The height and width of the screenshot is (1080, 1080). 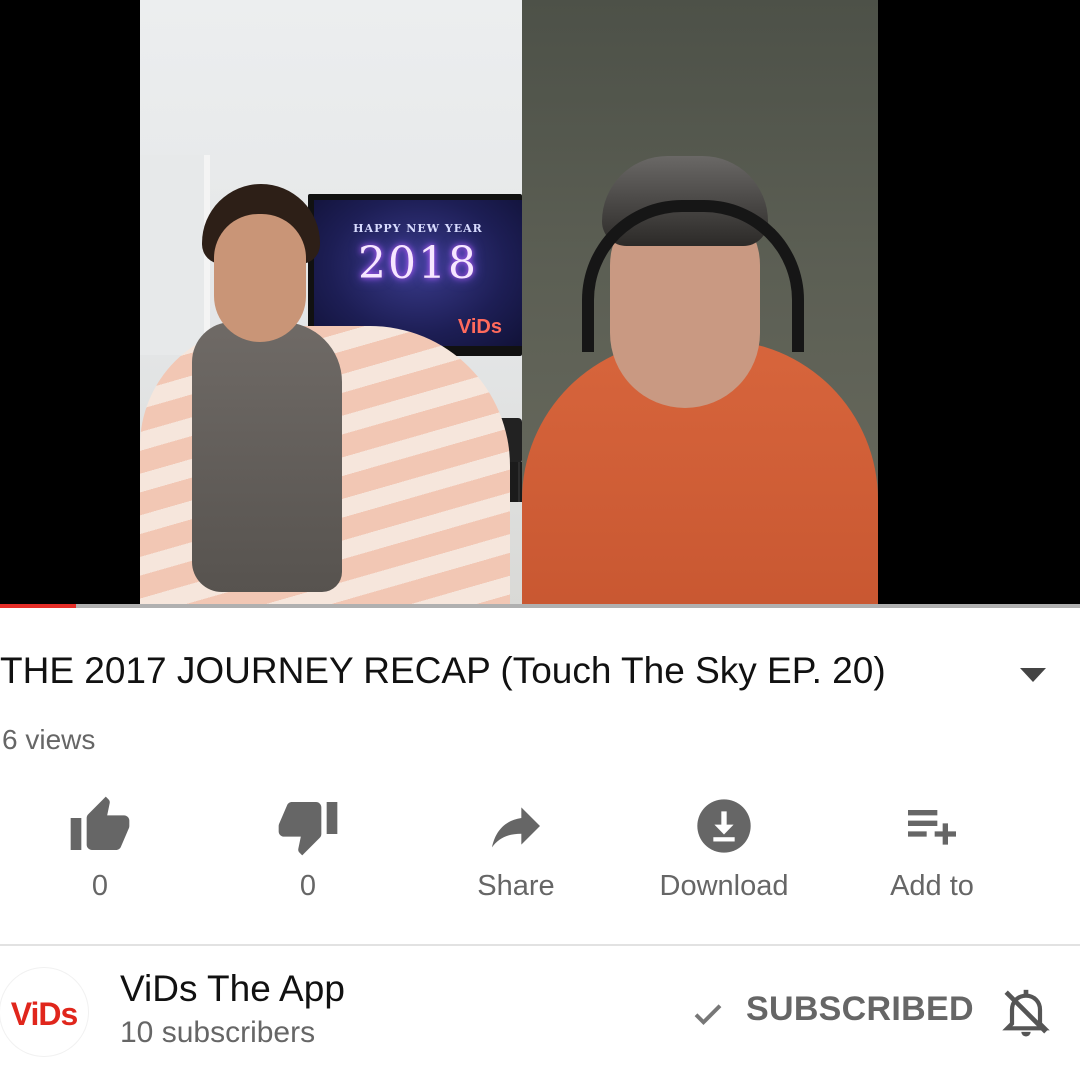 I want to click on share-icon, so click(x=516, y=826).